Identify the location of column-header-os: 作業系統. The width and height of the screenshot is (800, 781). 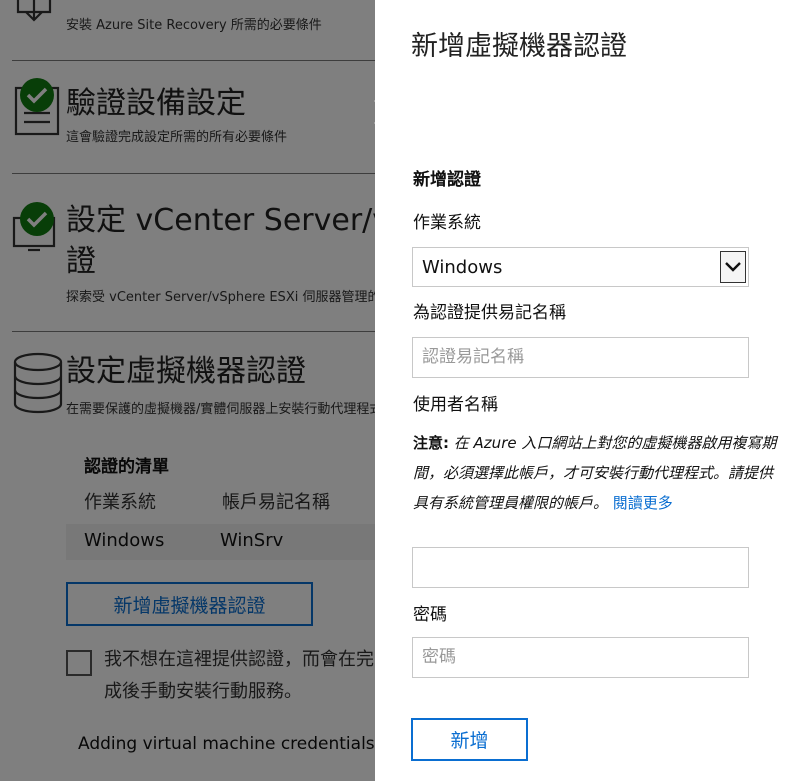
(120, 502).